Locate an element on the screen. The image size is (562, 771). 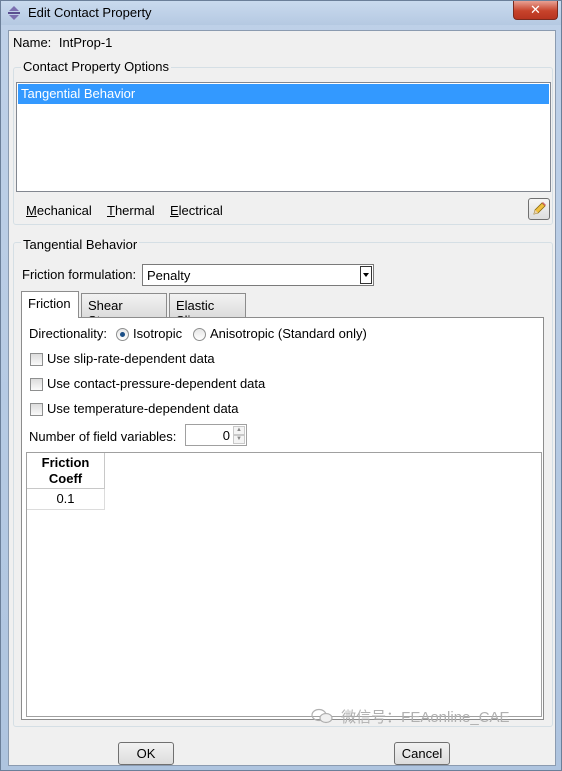
list-item: Tangential Behavior is located at coordinates (283, 94).